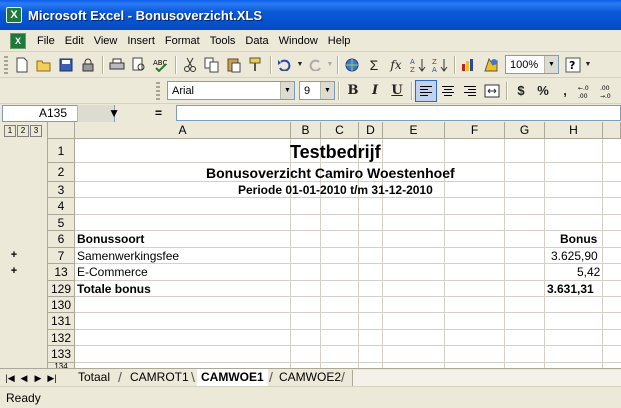  What do you see at coordinates (117, 65) in the screenshot?
I see `print-icon` at bounding box center [117, 65].